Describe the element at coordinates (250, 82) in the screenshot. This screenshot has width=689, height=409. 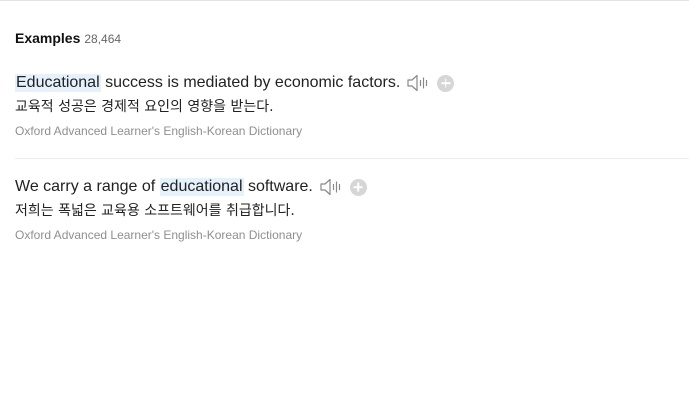
I see `sentence-text: success is mediated by economic factors.` at that location.